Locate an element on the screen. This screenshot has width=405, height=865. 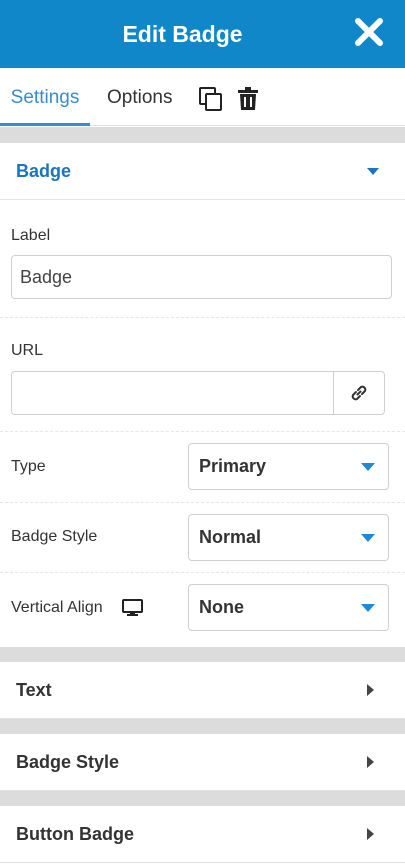
badge-style-field-label: Badge Style is located at coordinates (54, 536).